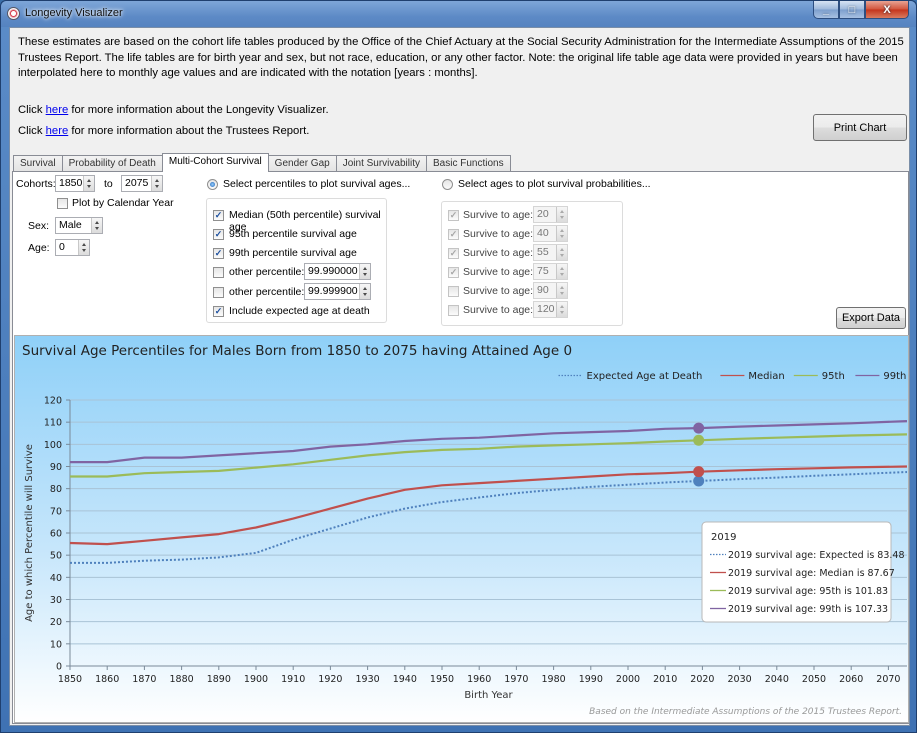 The image size is (917, 733). I want to click on close-icon: X, so click(887, 9).